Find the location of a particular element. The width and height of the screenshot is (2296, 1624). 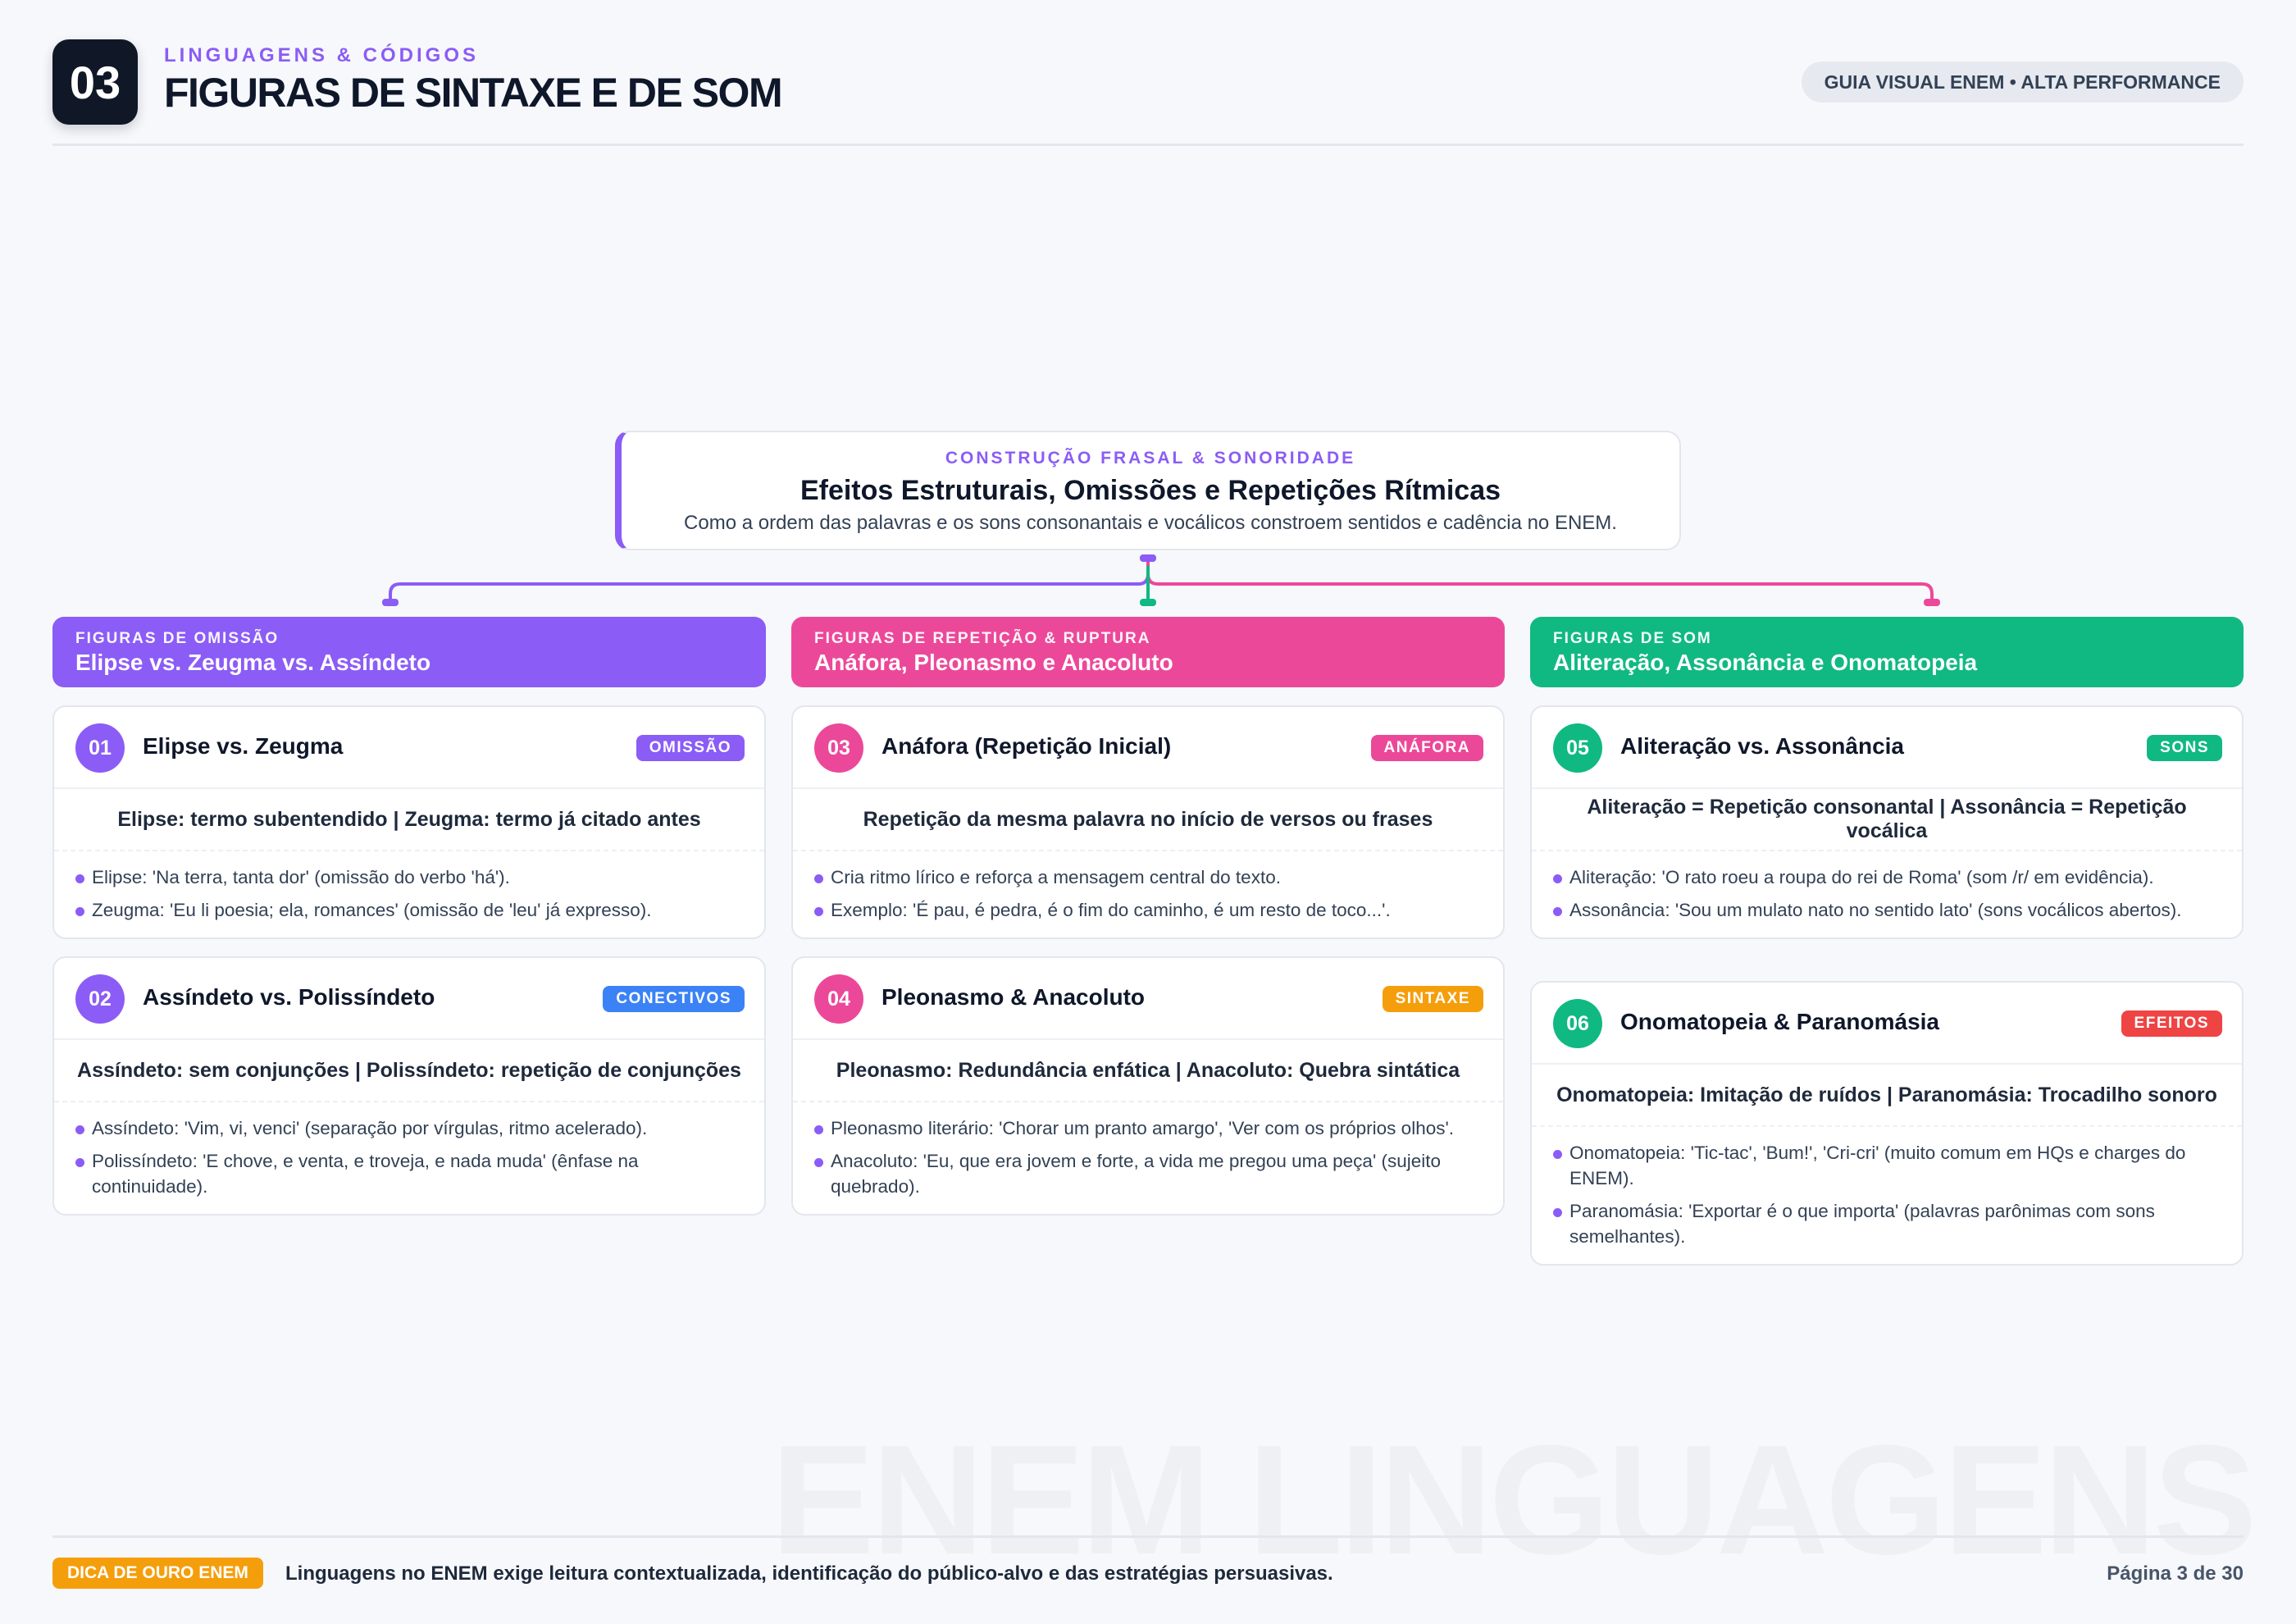

card-number-badge: 02 is located at coordinates (100, 999).